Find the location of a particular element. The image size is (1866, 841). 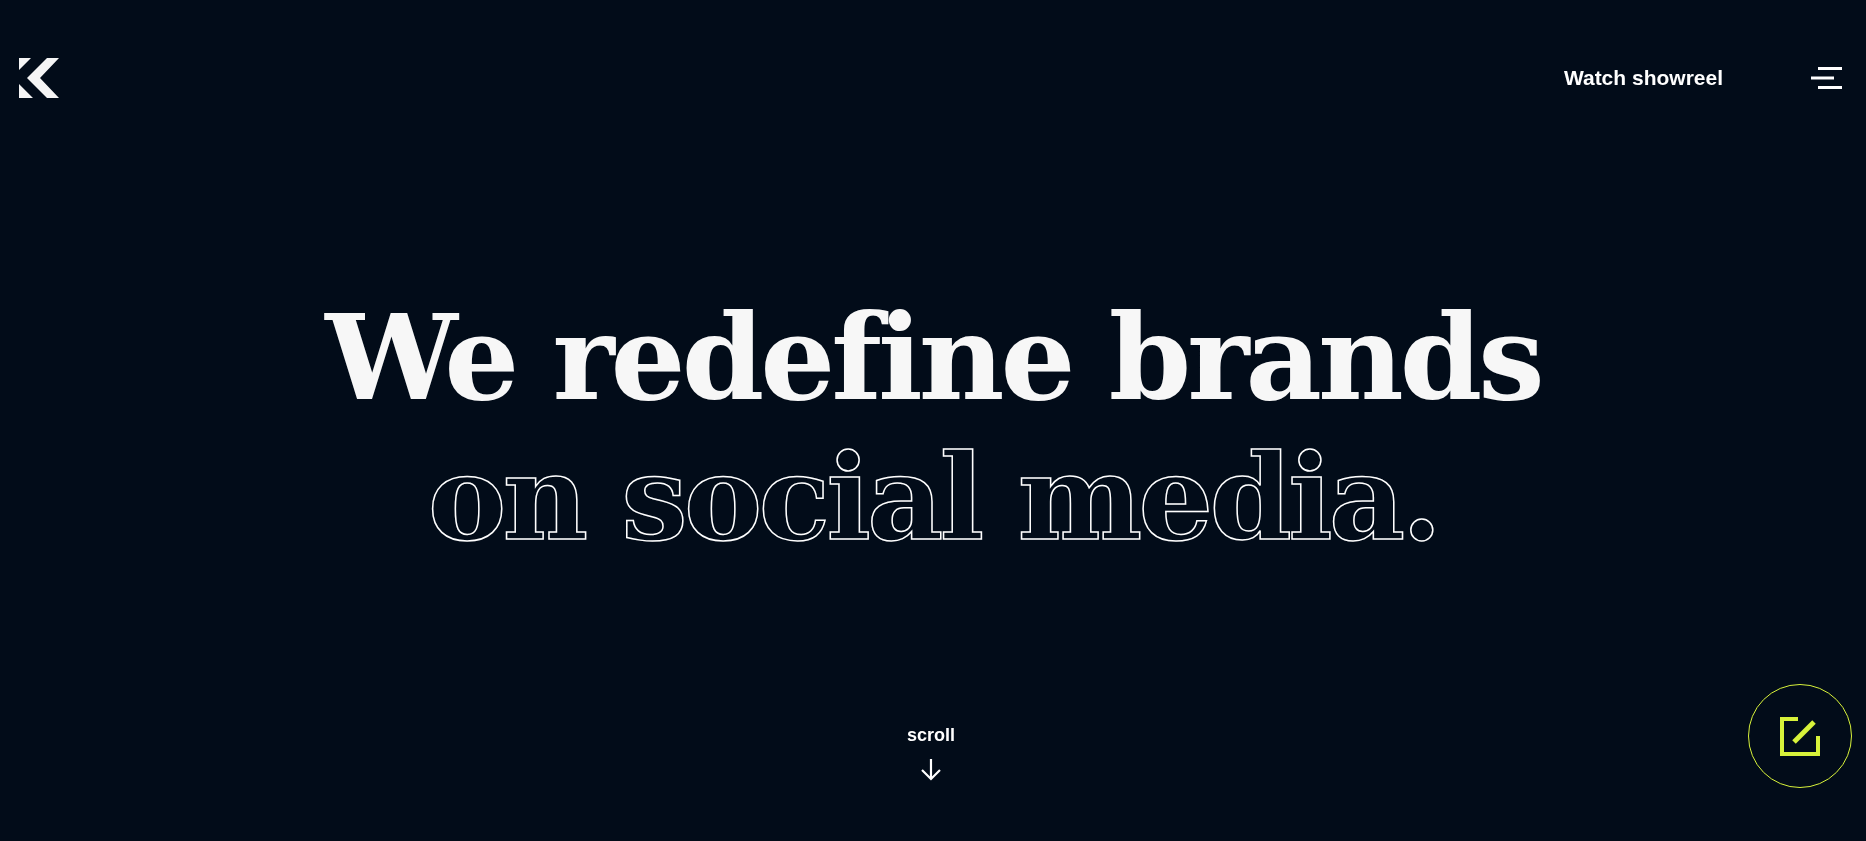

headline: We redefine brands is located at coordinates (933, 358).